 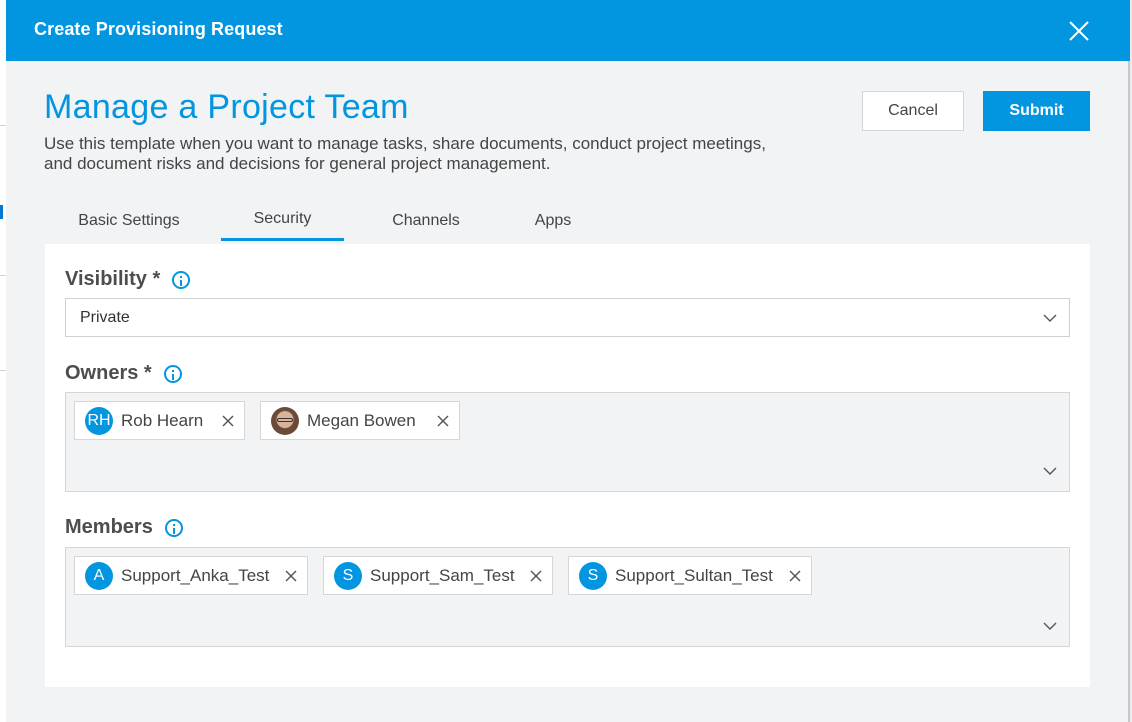 I want to click on owner-chip: RH Rob Hearn, so click(x=159, y=420).